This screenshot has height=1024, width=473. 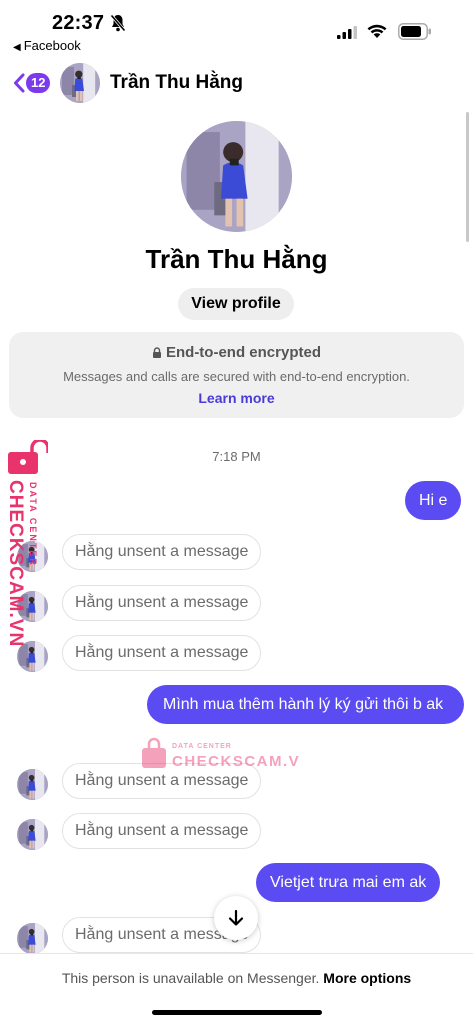 I want to click on bell-slash-icon, so click(x=118, y=23).